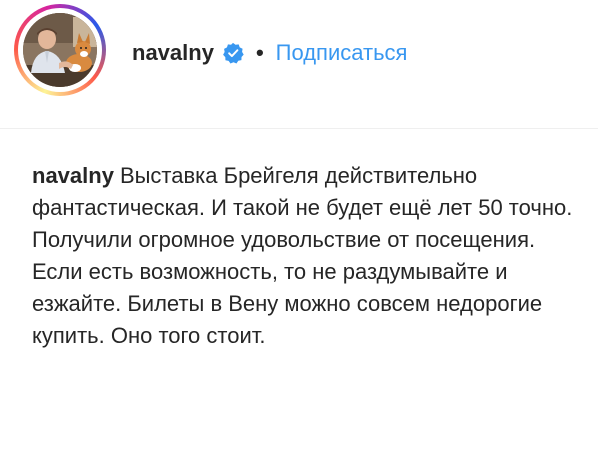 This screenshot has width=598, height=454. What do you see at coordinates (73, 175) in the screenshot?
I see `caption-username-link: navalny` at bounding box center [73, 175].